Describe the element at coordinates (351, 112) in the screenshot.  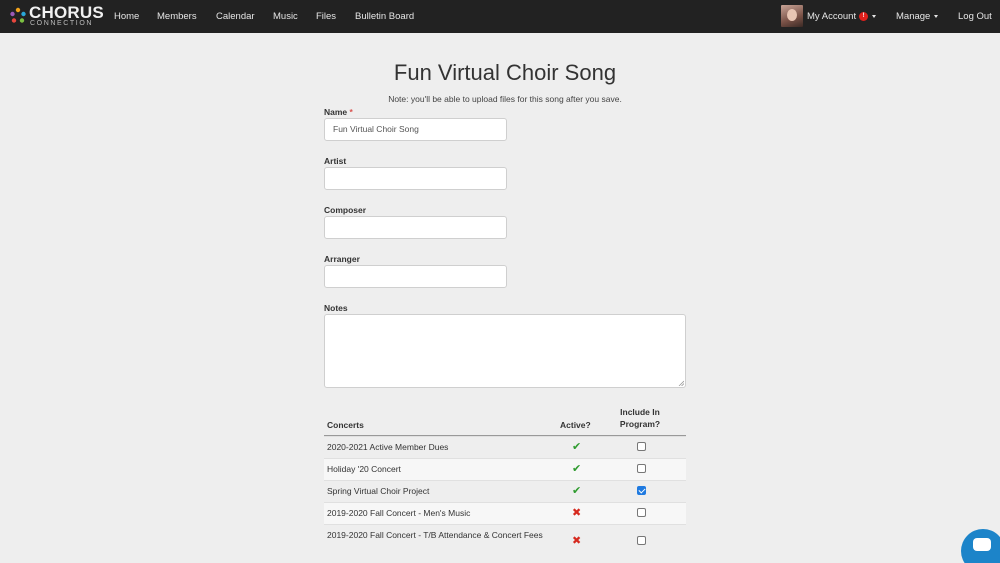
I see `required-asterisk: *` at that location.